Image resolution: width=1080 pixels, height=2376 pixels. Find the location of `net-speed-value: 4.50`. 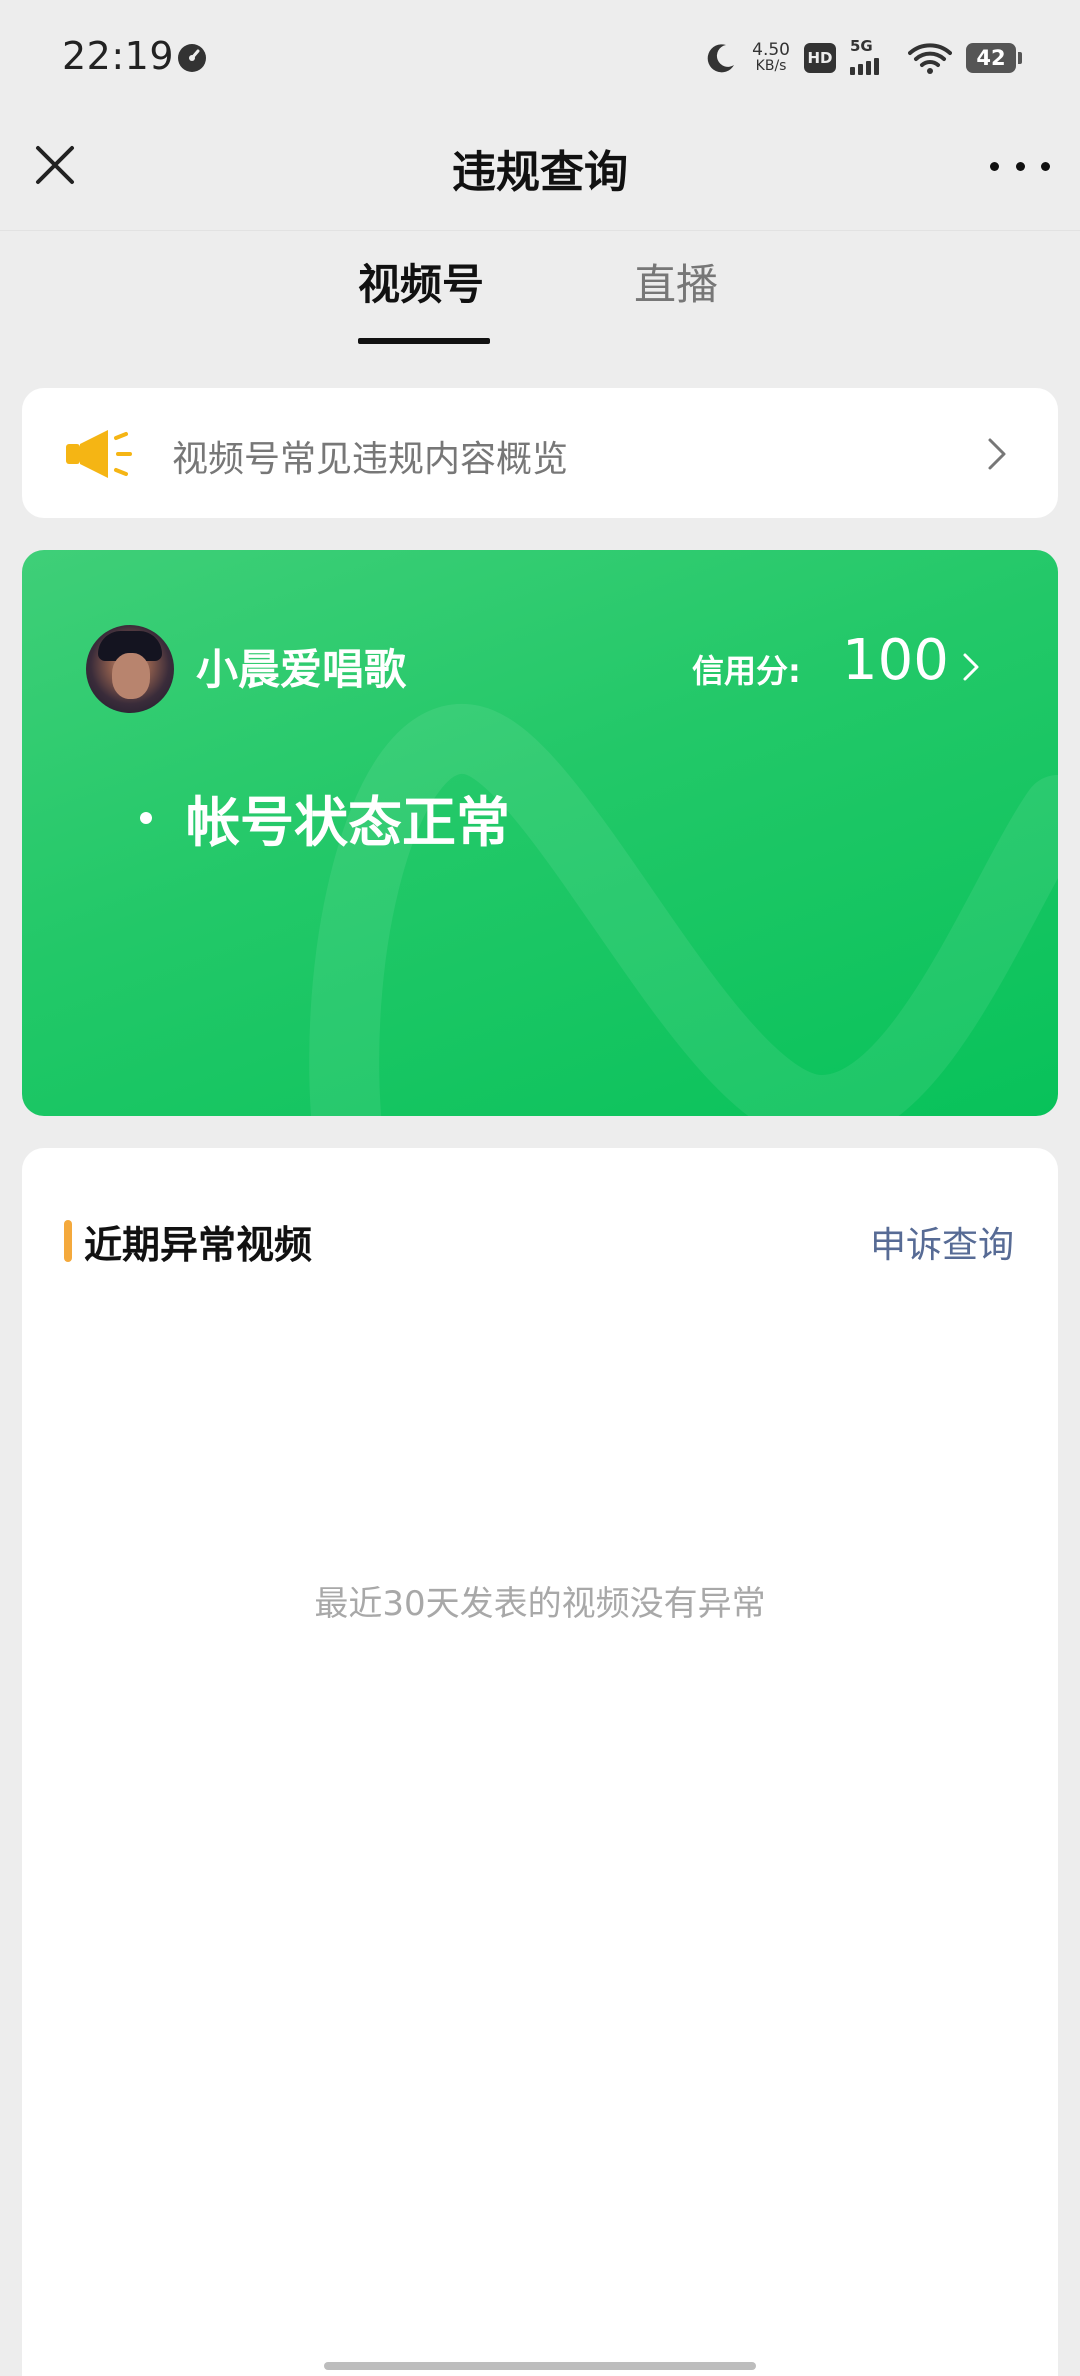

net-speed-value: 4.50 is located at coordinates (771, 50).